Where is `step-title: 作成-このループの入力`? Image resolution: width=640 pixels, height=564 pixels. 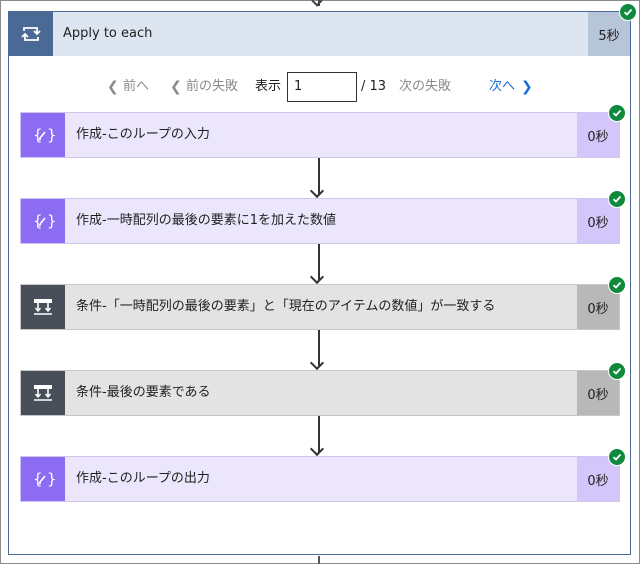 step-title: 作成-このループの入力 is located at coordinates (143, 134).